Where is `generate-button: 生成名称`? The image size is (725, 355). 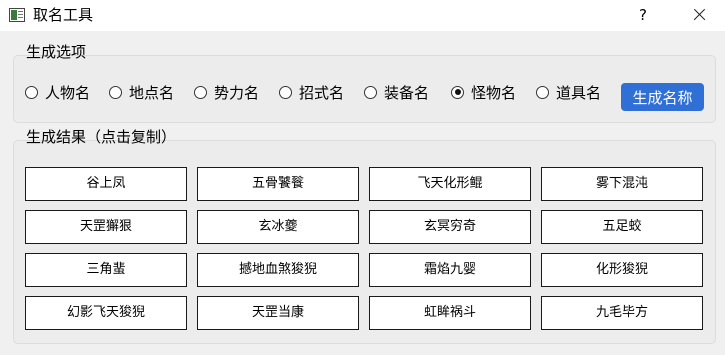 generate-button: 生成名称 is located at coordinates (662, 97).